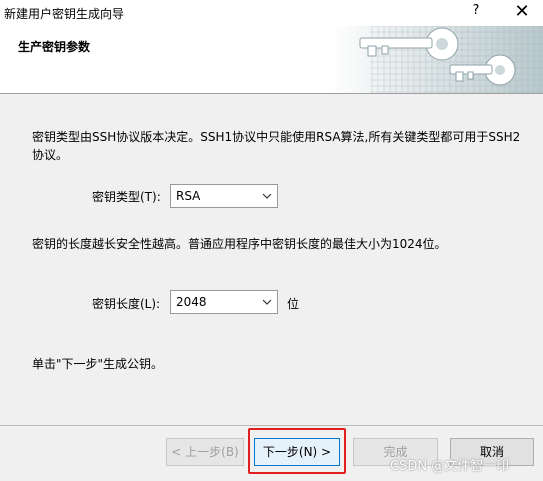  What do you see at coordinates (271, 425) in the screenshot?
I see `footer-divider` at bounding box center [271, 425].